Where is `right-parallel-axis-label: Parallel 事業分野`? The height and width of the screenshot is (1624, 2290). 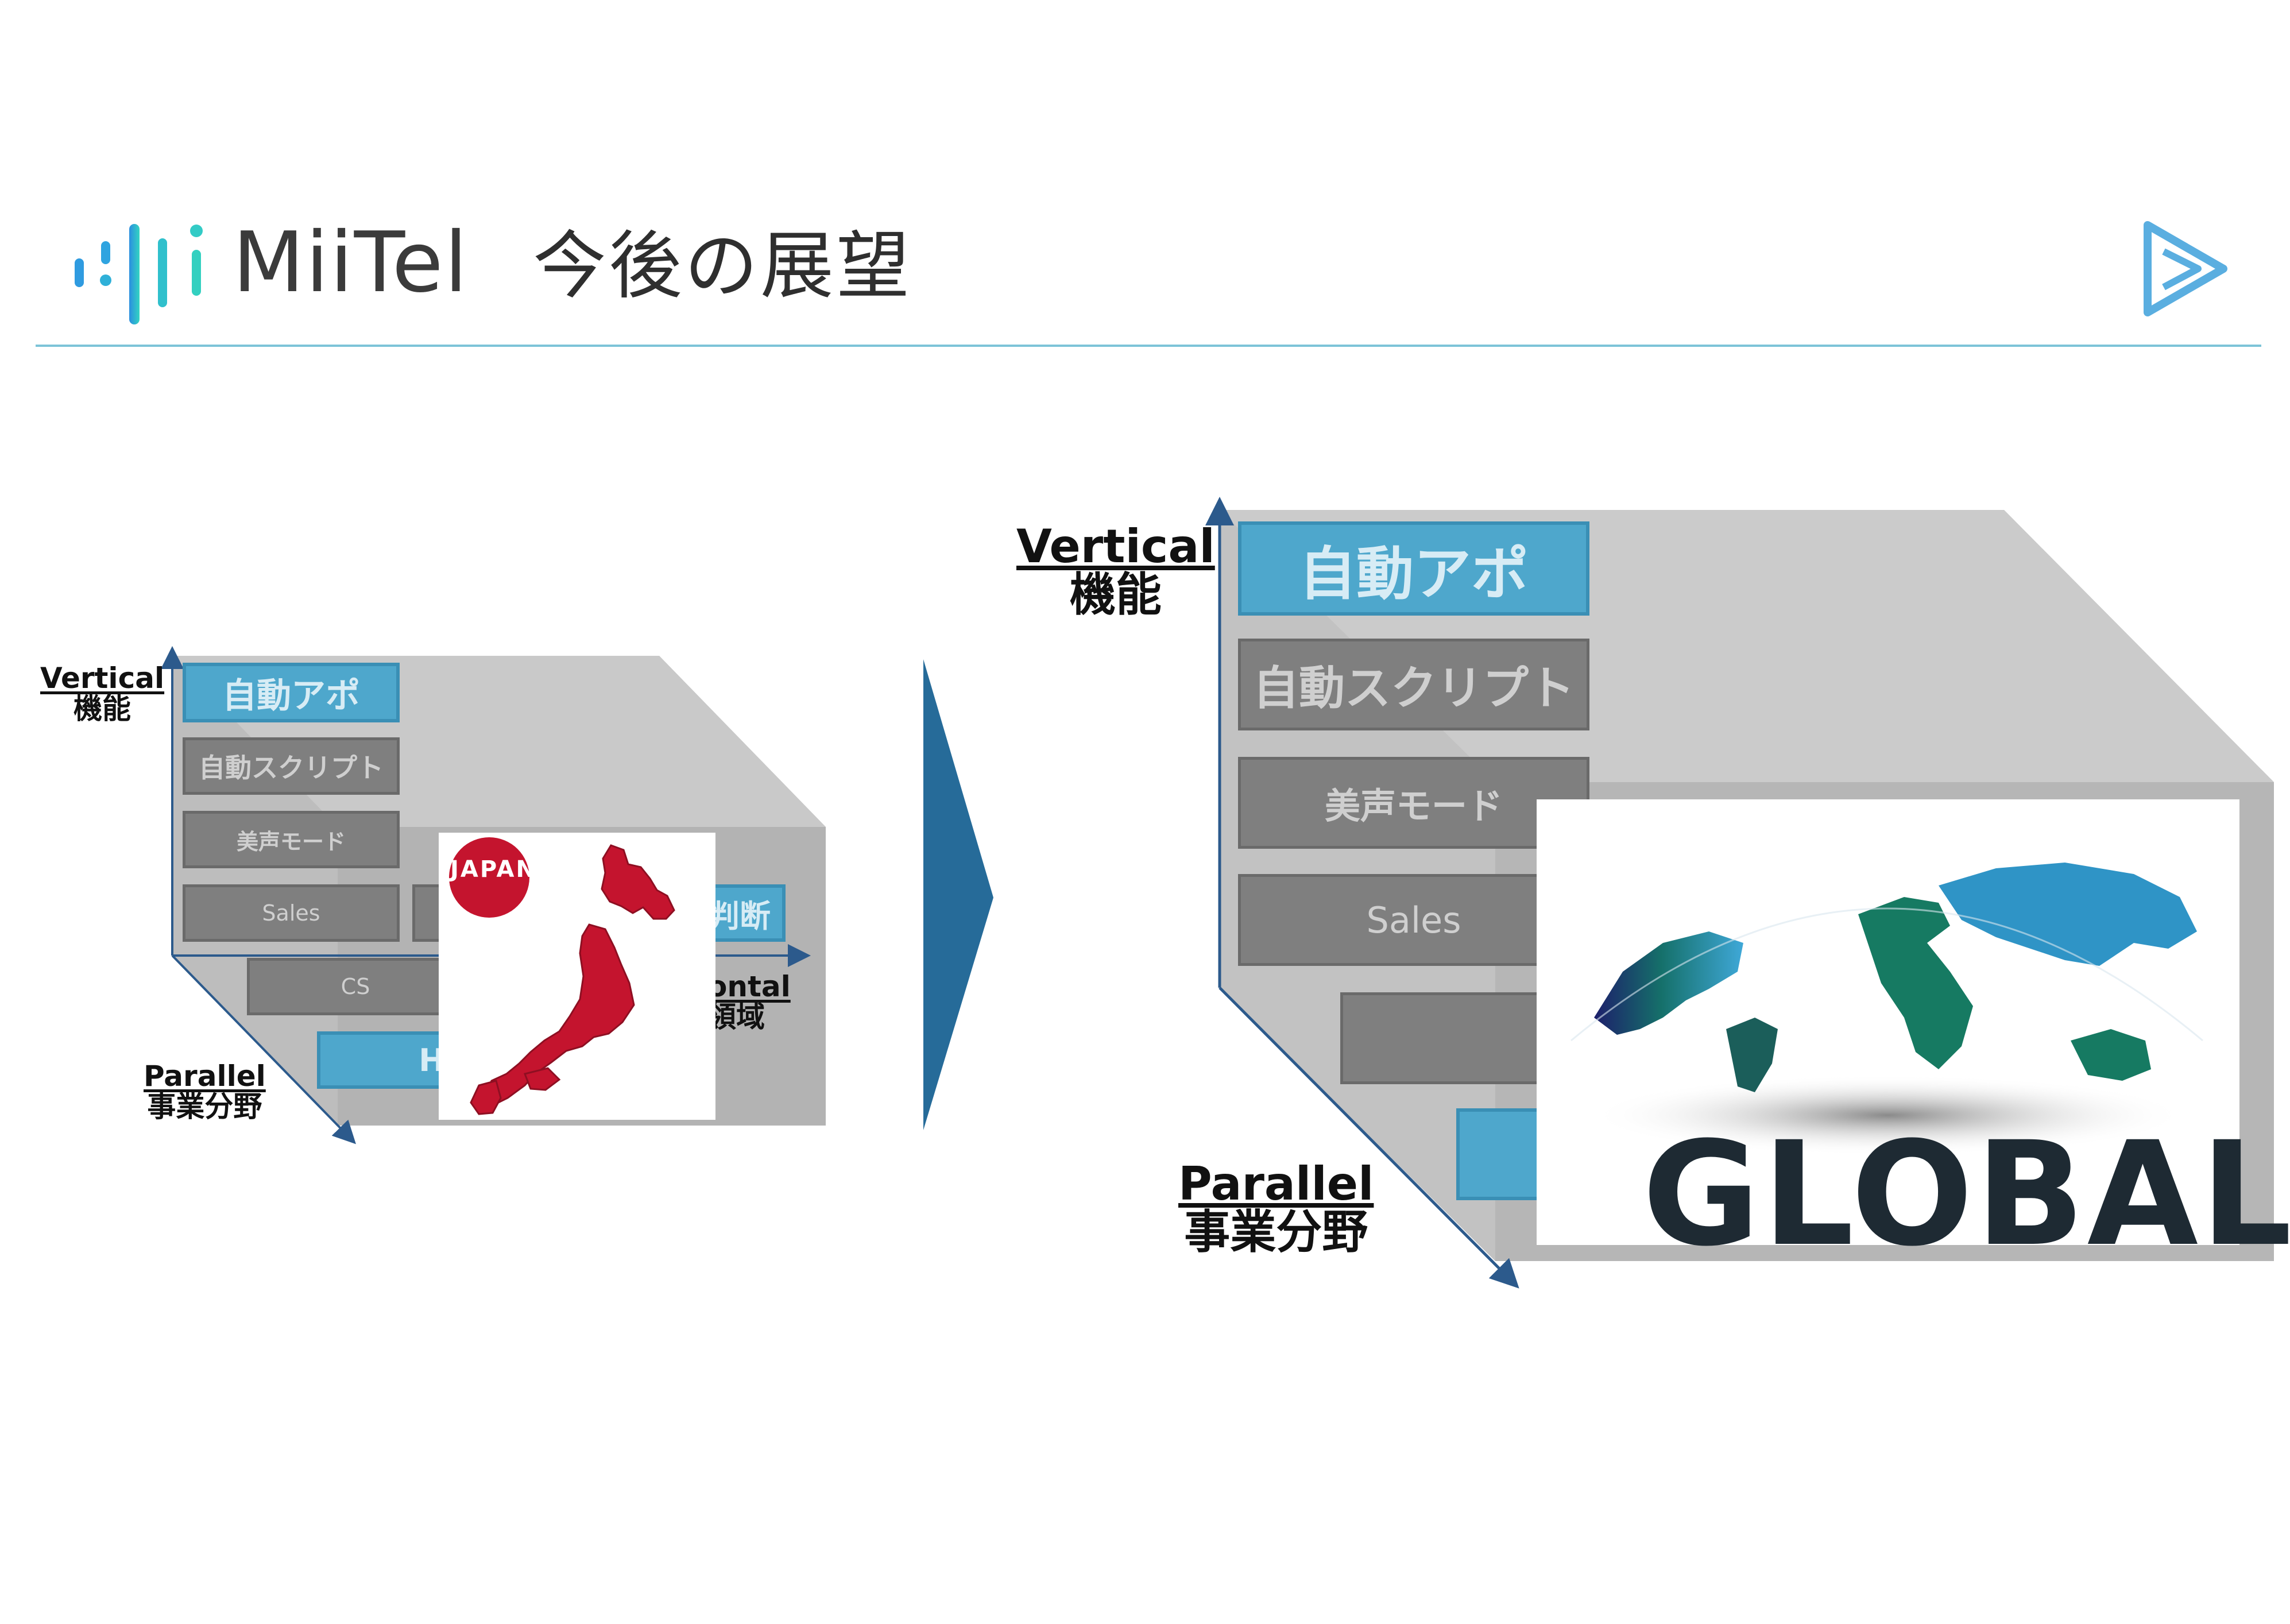 right-parallel-axis-label: Parallel 事業分野 is located at coordinates (1276, 1208).